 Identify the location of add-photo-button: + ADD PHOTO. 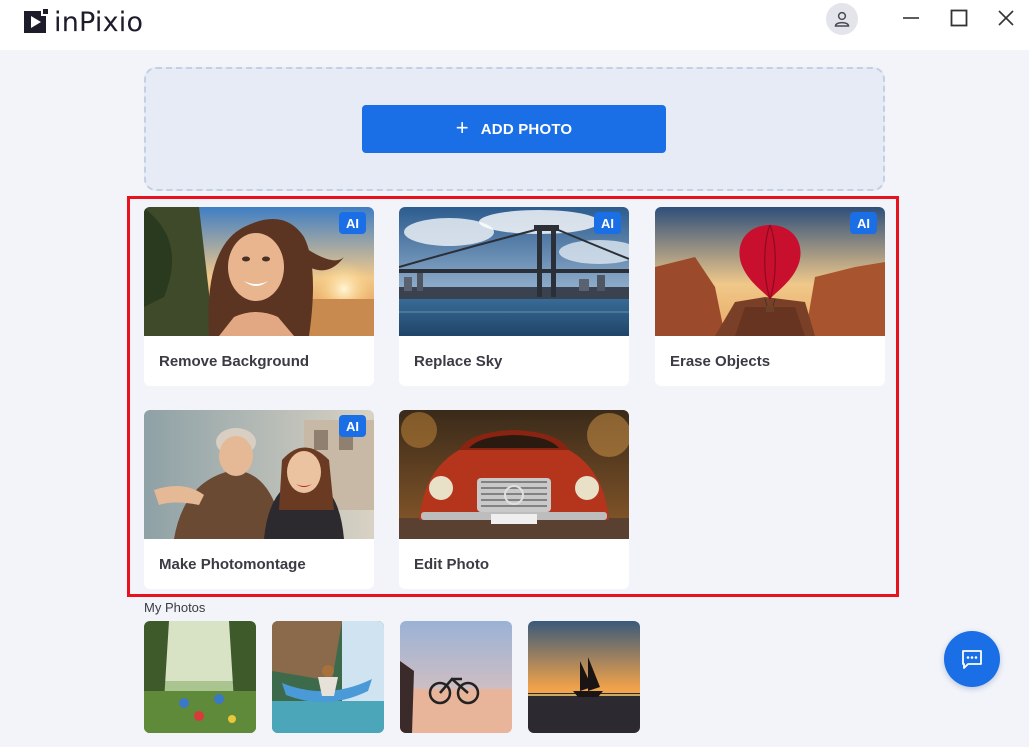
(514, 129).